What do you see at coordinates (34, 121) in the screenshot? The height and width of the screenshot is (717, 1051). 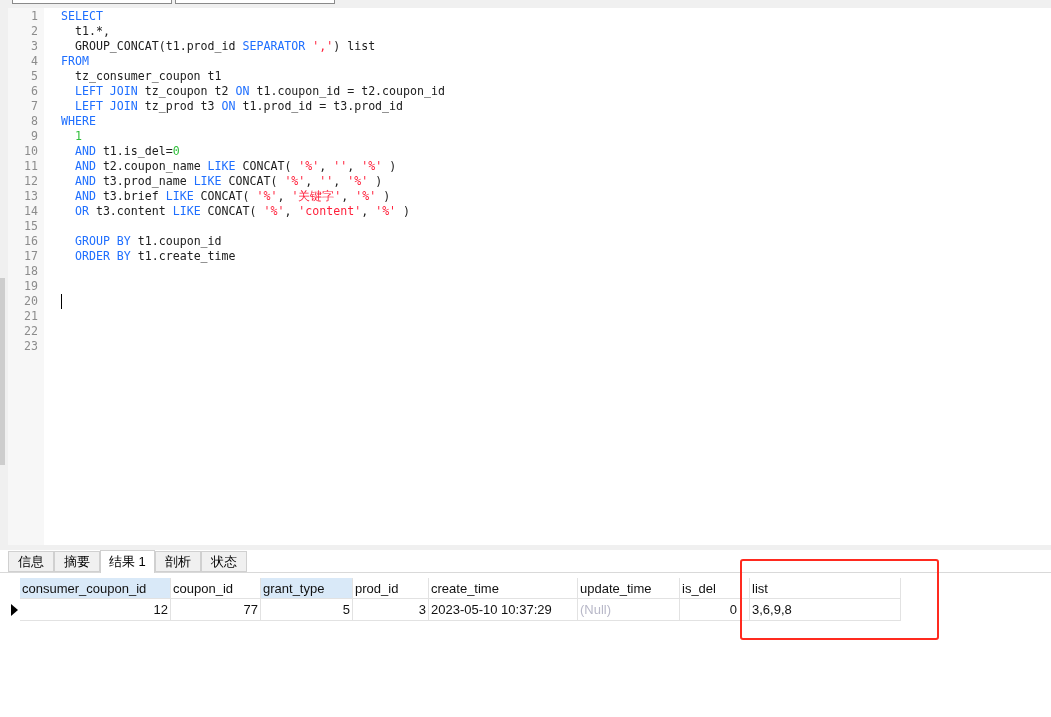 I see `line-number: 8` at bounding box center [34, 121].